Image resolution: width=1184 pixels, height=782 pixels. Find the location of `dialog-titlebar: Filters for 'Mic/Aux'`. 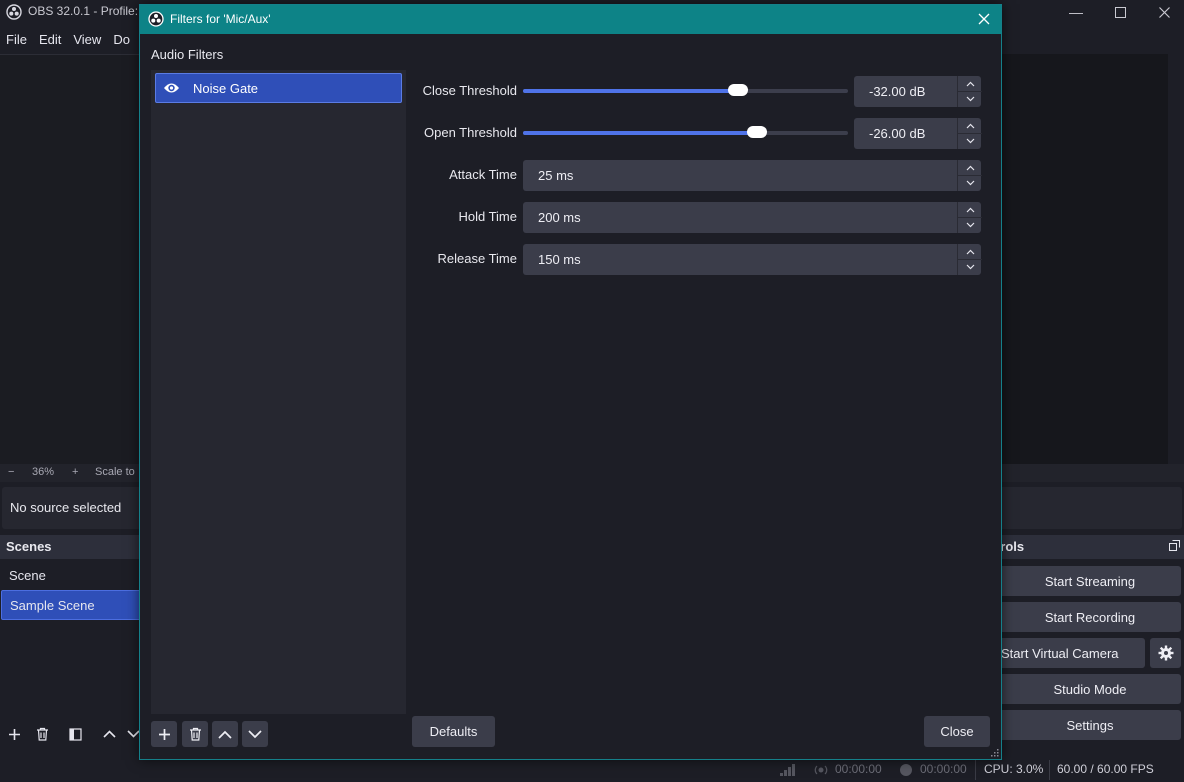

dialog-titlebar: Filters for 'Mic/Aux' is located at coordinates (570, 19).